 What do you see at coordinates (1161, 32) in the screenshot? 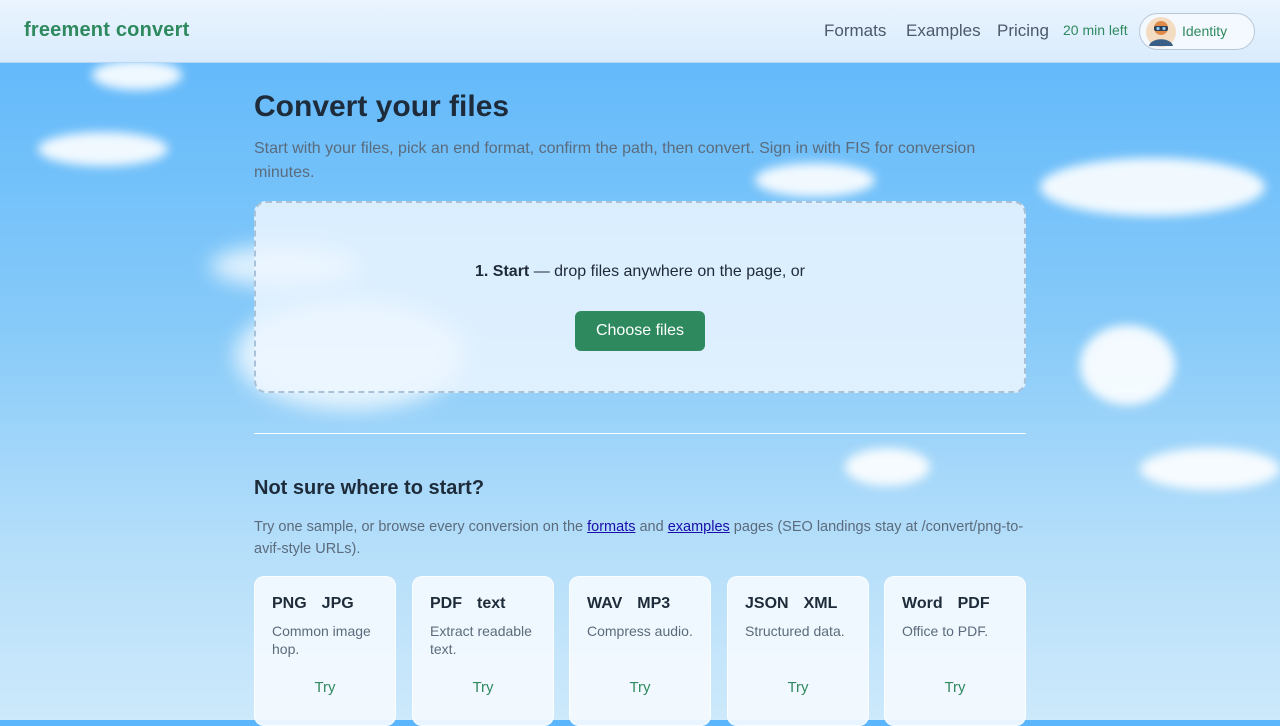
I see `avatar-icon` at bounding box center [1161, 32].